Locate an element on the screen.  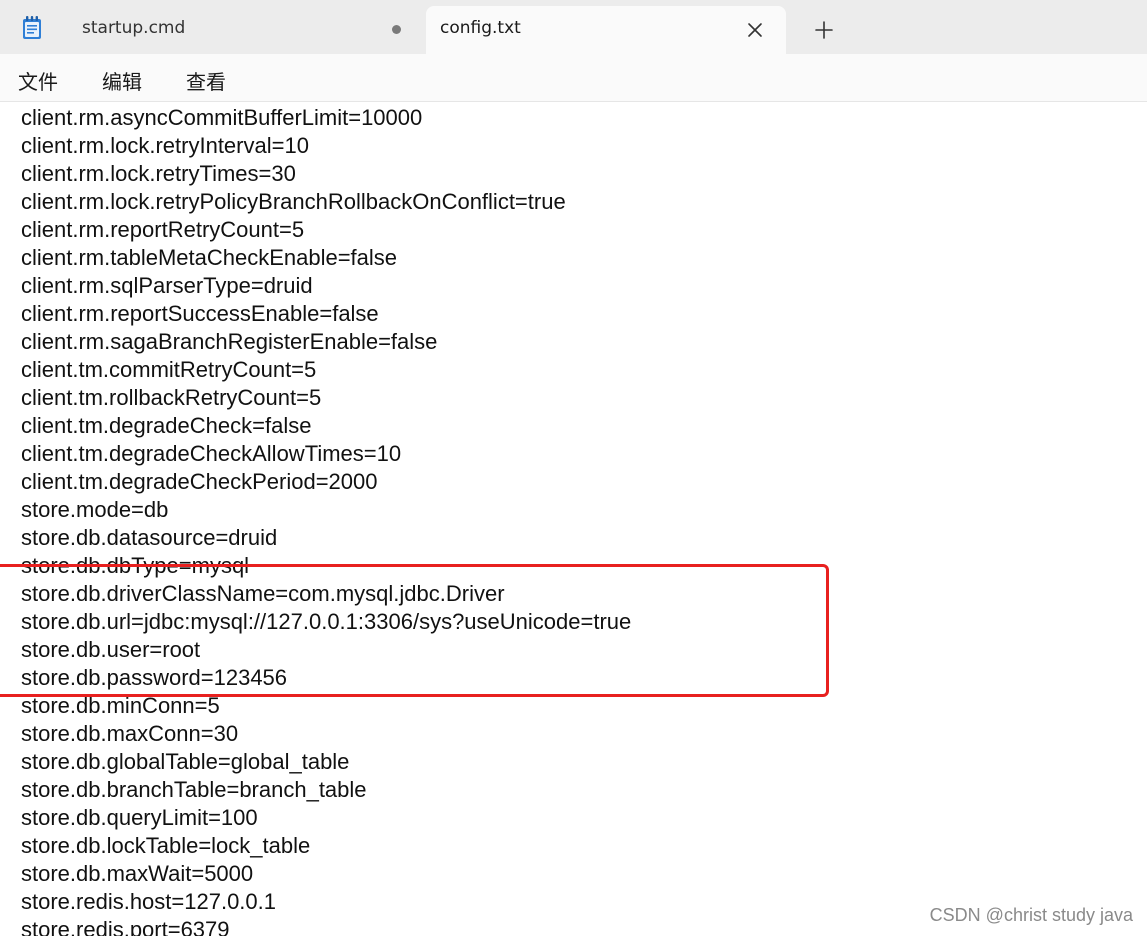
editor-line: store.db.queryLimit=100 is located at coordinates (139, 817).